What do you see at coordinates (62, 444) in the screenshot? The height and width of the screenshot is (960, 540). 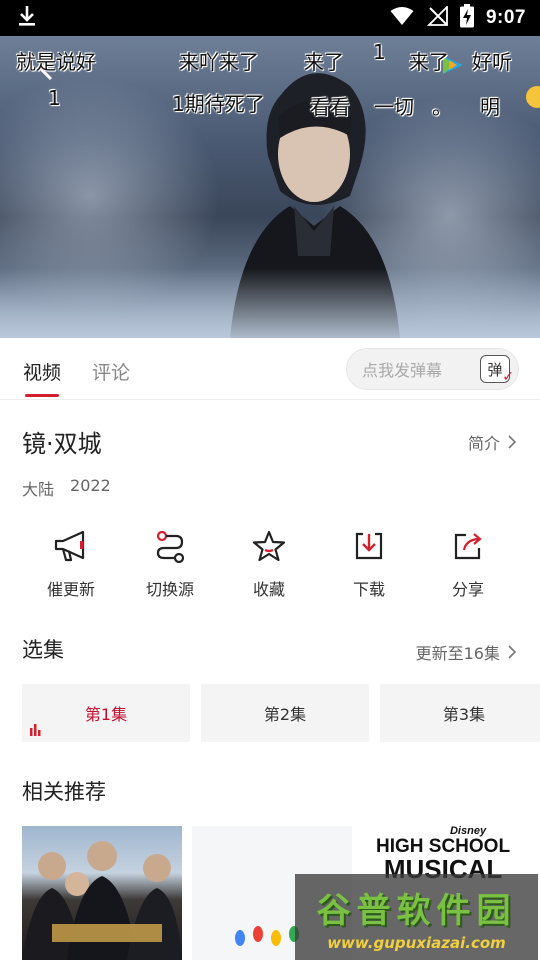 I see `show-title: 镜·双城` at bounding box center [62, 444].